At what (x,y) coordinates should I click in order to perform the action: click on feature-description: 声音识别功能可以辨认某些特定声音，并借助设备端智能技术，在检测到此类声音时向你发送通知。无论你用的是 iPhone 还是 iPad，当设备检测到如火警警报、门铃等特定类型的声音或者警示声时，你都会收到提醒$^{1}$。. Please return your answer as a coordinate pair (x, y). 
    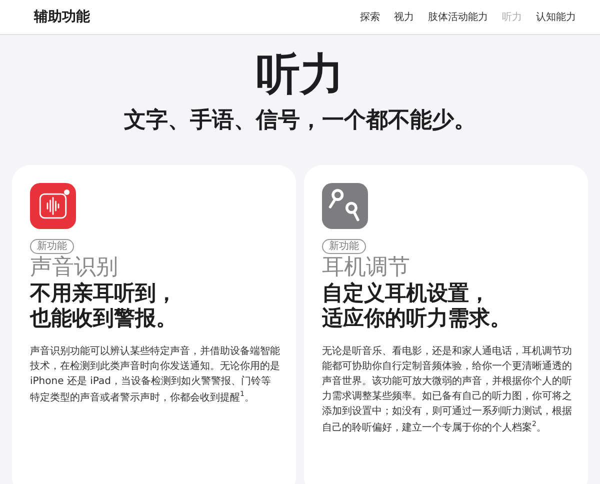
    Looking at the image, I should click on (155, 375).